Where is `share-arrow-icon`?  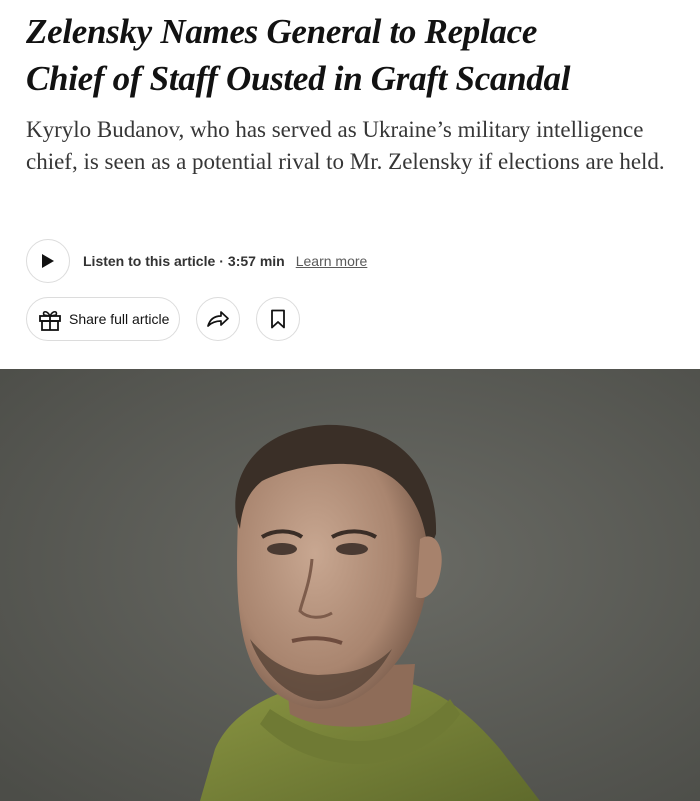
share-arrow-icon is located at coordinates (218, 319).